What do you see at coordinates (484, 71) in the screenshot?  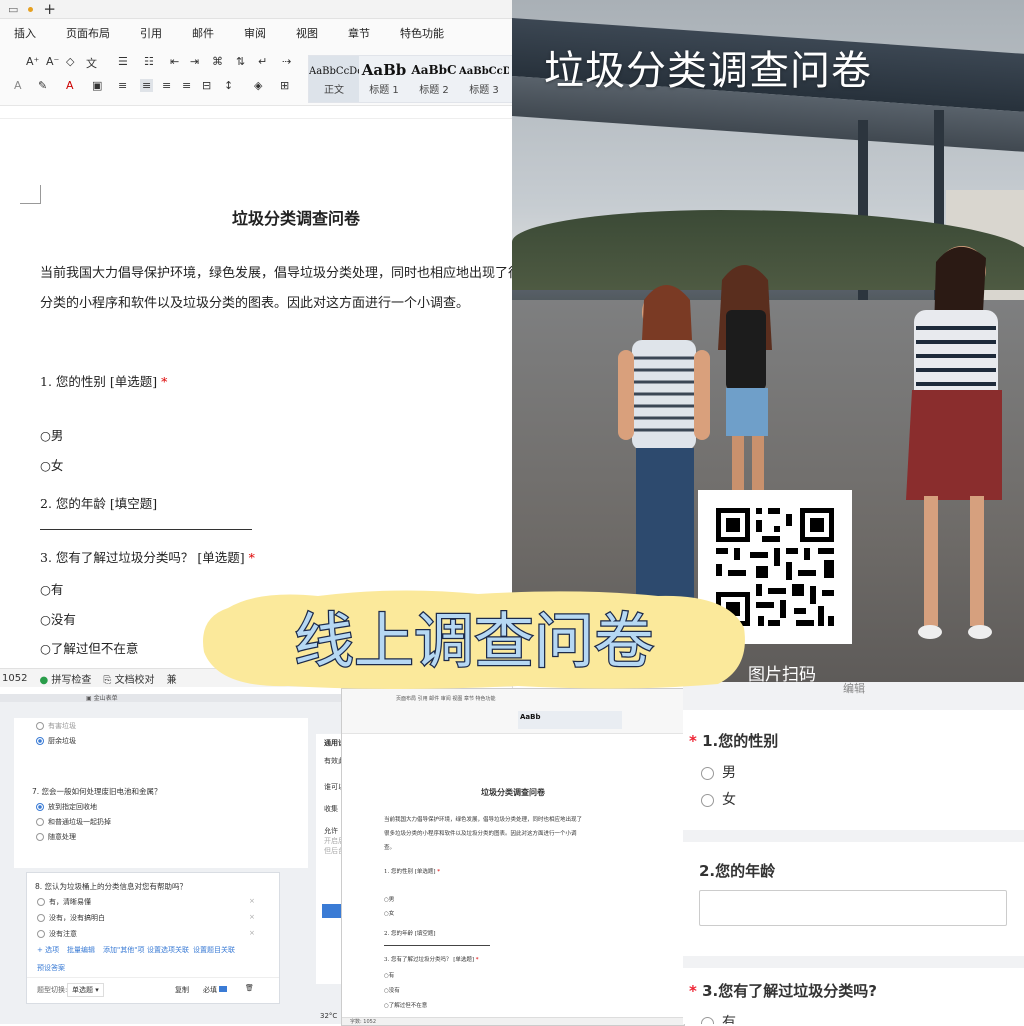 I see `style-sample: AaBbCcD` at bounding box center [484, 71].